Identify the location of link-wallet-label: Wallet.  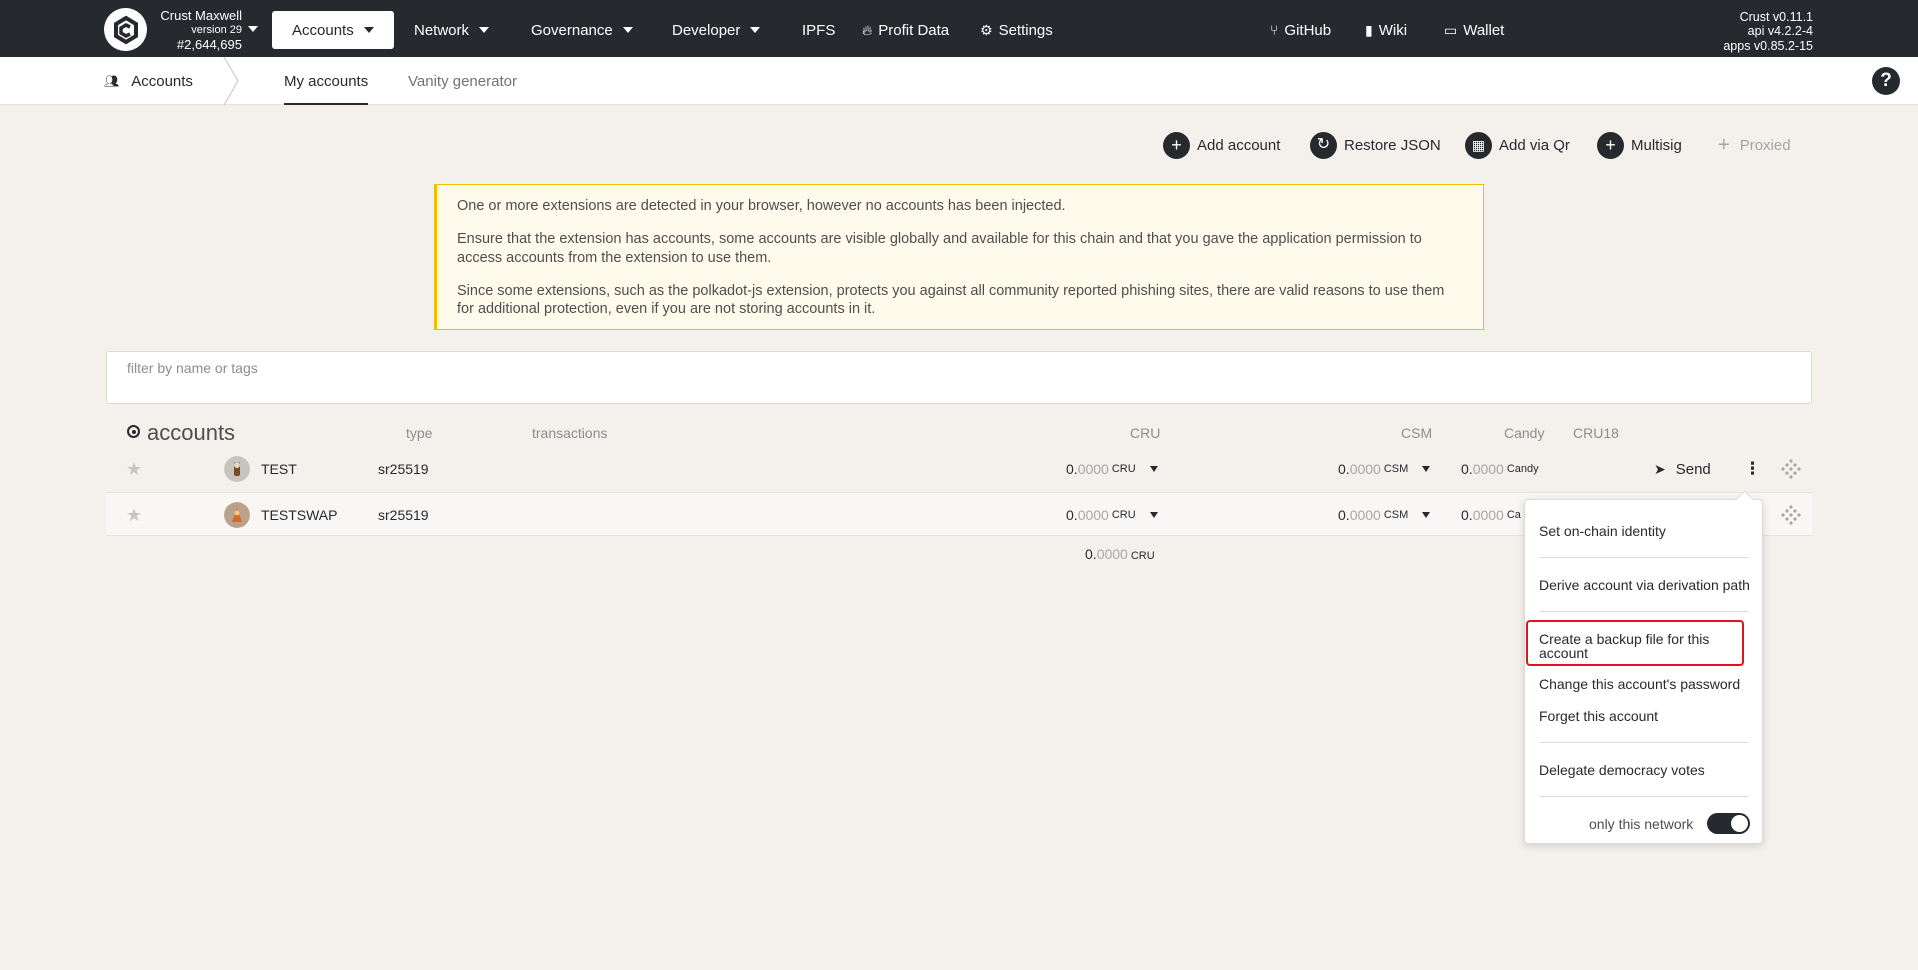
(1484, 30).